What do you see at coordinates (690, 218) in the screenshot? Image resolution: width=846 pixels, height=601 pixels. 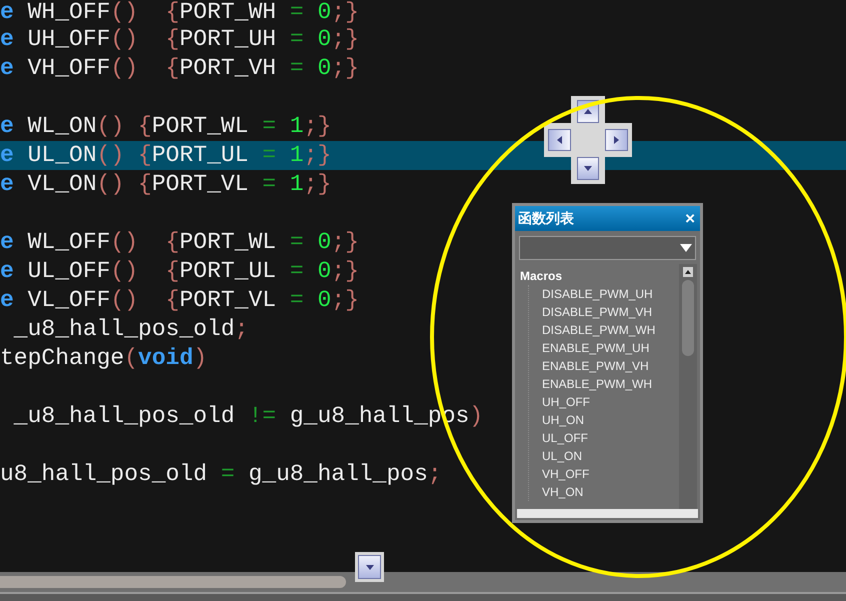 I see `close-button: ×` at bounding box center [690, 218].